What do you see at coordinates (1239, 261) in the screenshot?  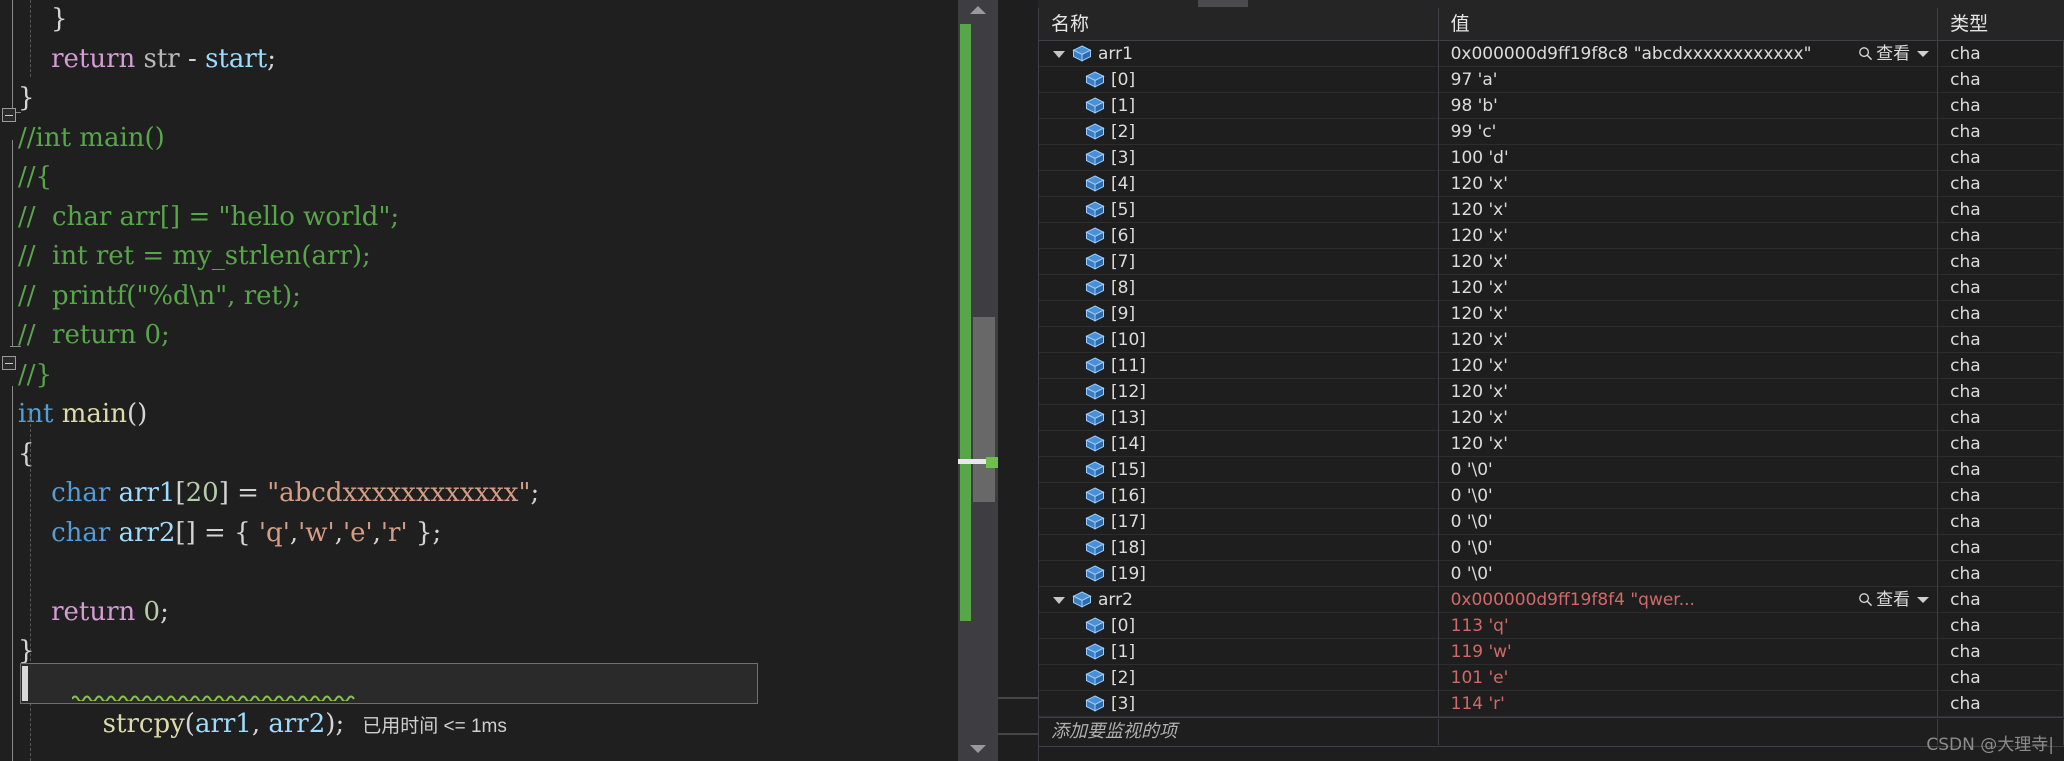 I see `watch-row-name-cell: [7]` at bounding box center [1239, 261].